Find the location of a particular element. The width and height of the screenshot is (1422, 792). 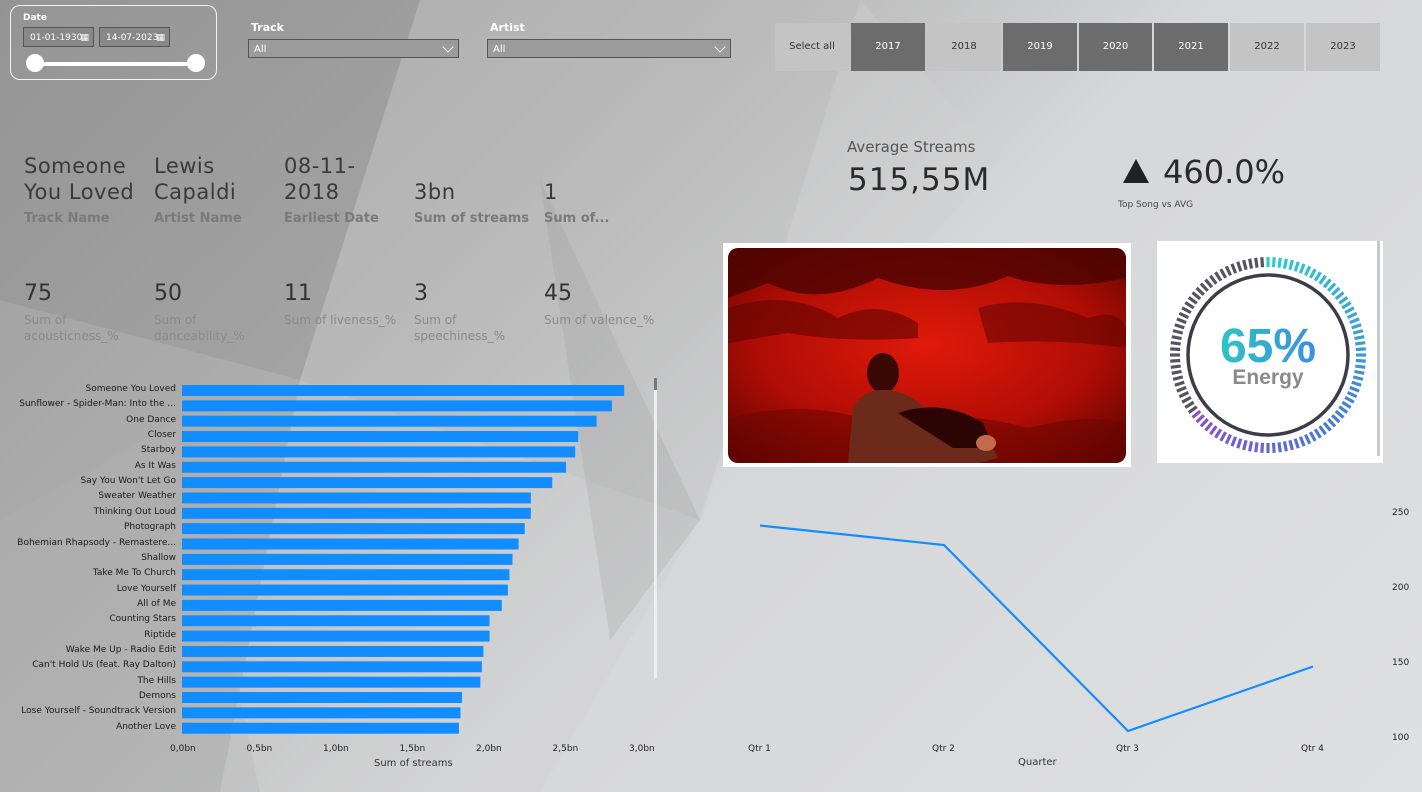

track-name-value: Someone You Loved is located at coordinates (79, 179).